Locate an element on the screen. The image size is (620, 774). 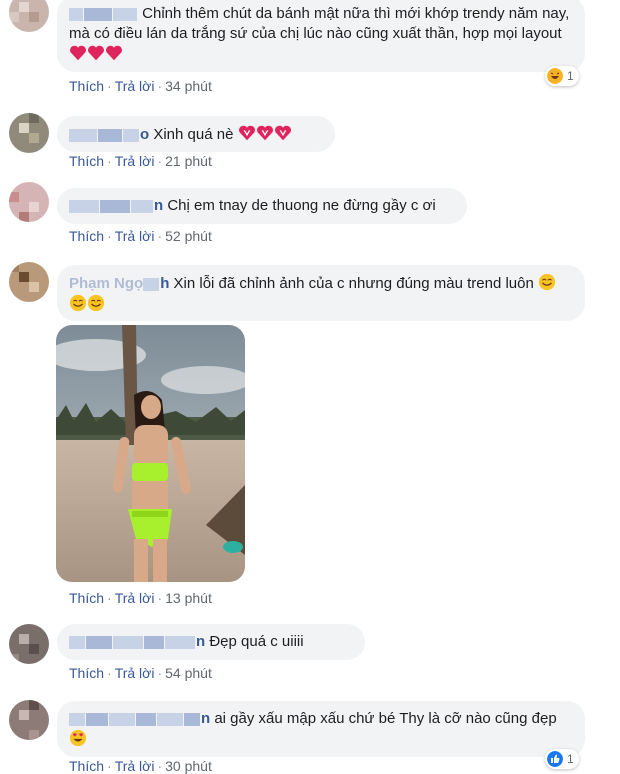
beach-photo-image is located at coordinates (150, 453).